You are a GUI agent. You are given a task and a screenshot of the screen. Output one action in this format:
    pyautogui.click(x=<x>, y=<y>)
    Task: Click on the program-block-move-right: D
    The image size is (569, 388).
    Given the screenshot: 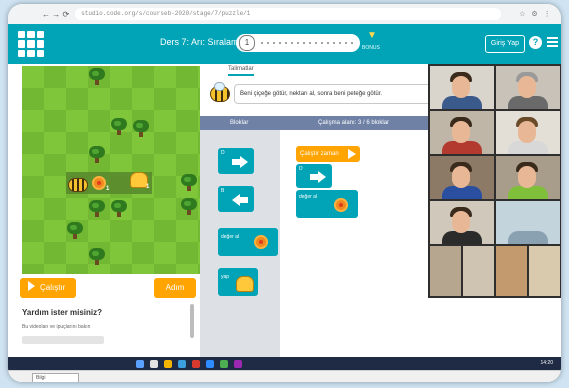 What is the action you would take?
    pyautogui.click(x=314, y=176)
    